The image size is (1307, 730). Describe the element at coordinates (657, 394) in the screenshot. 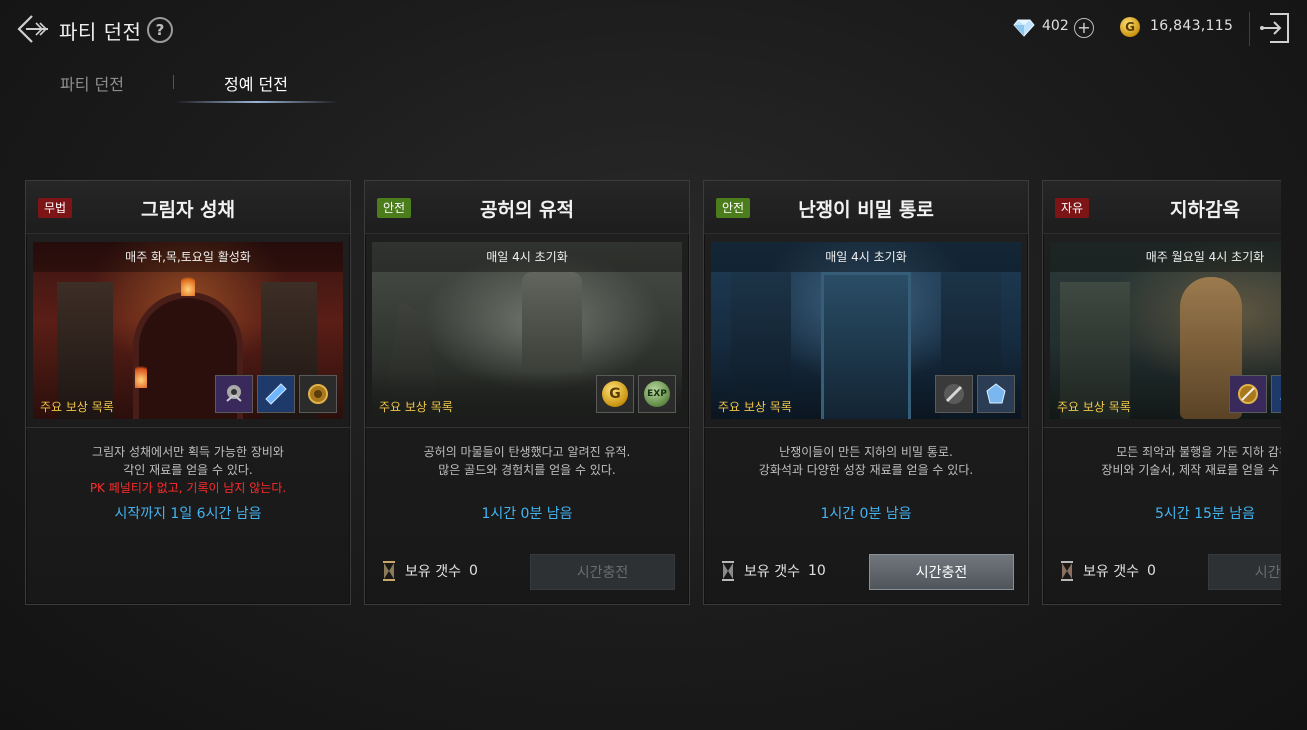

I see `exp-reward-icon: EXP` at that location.